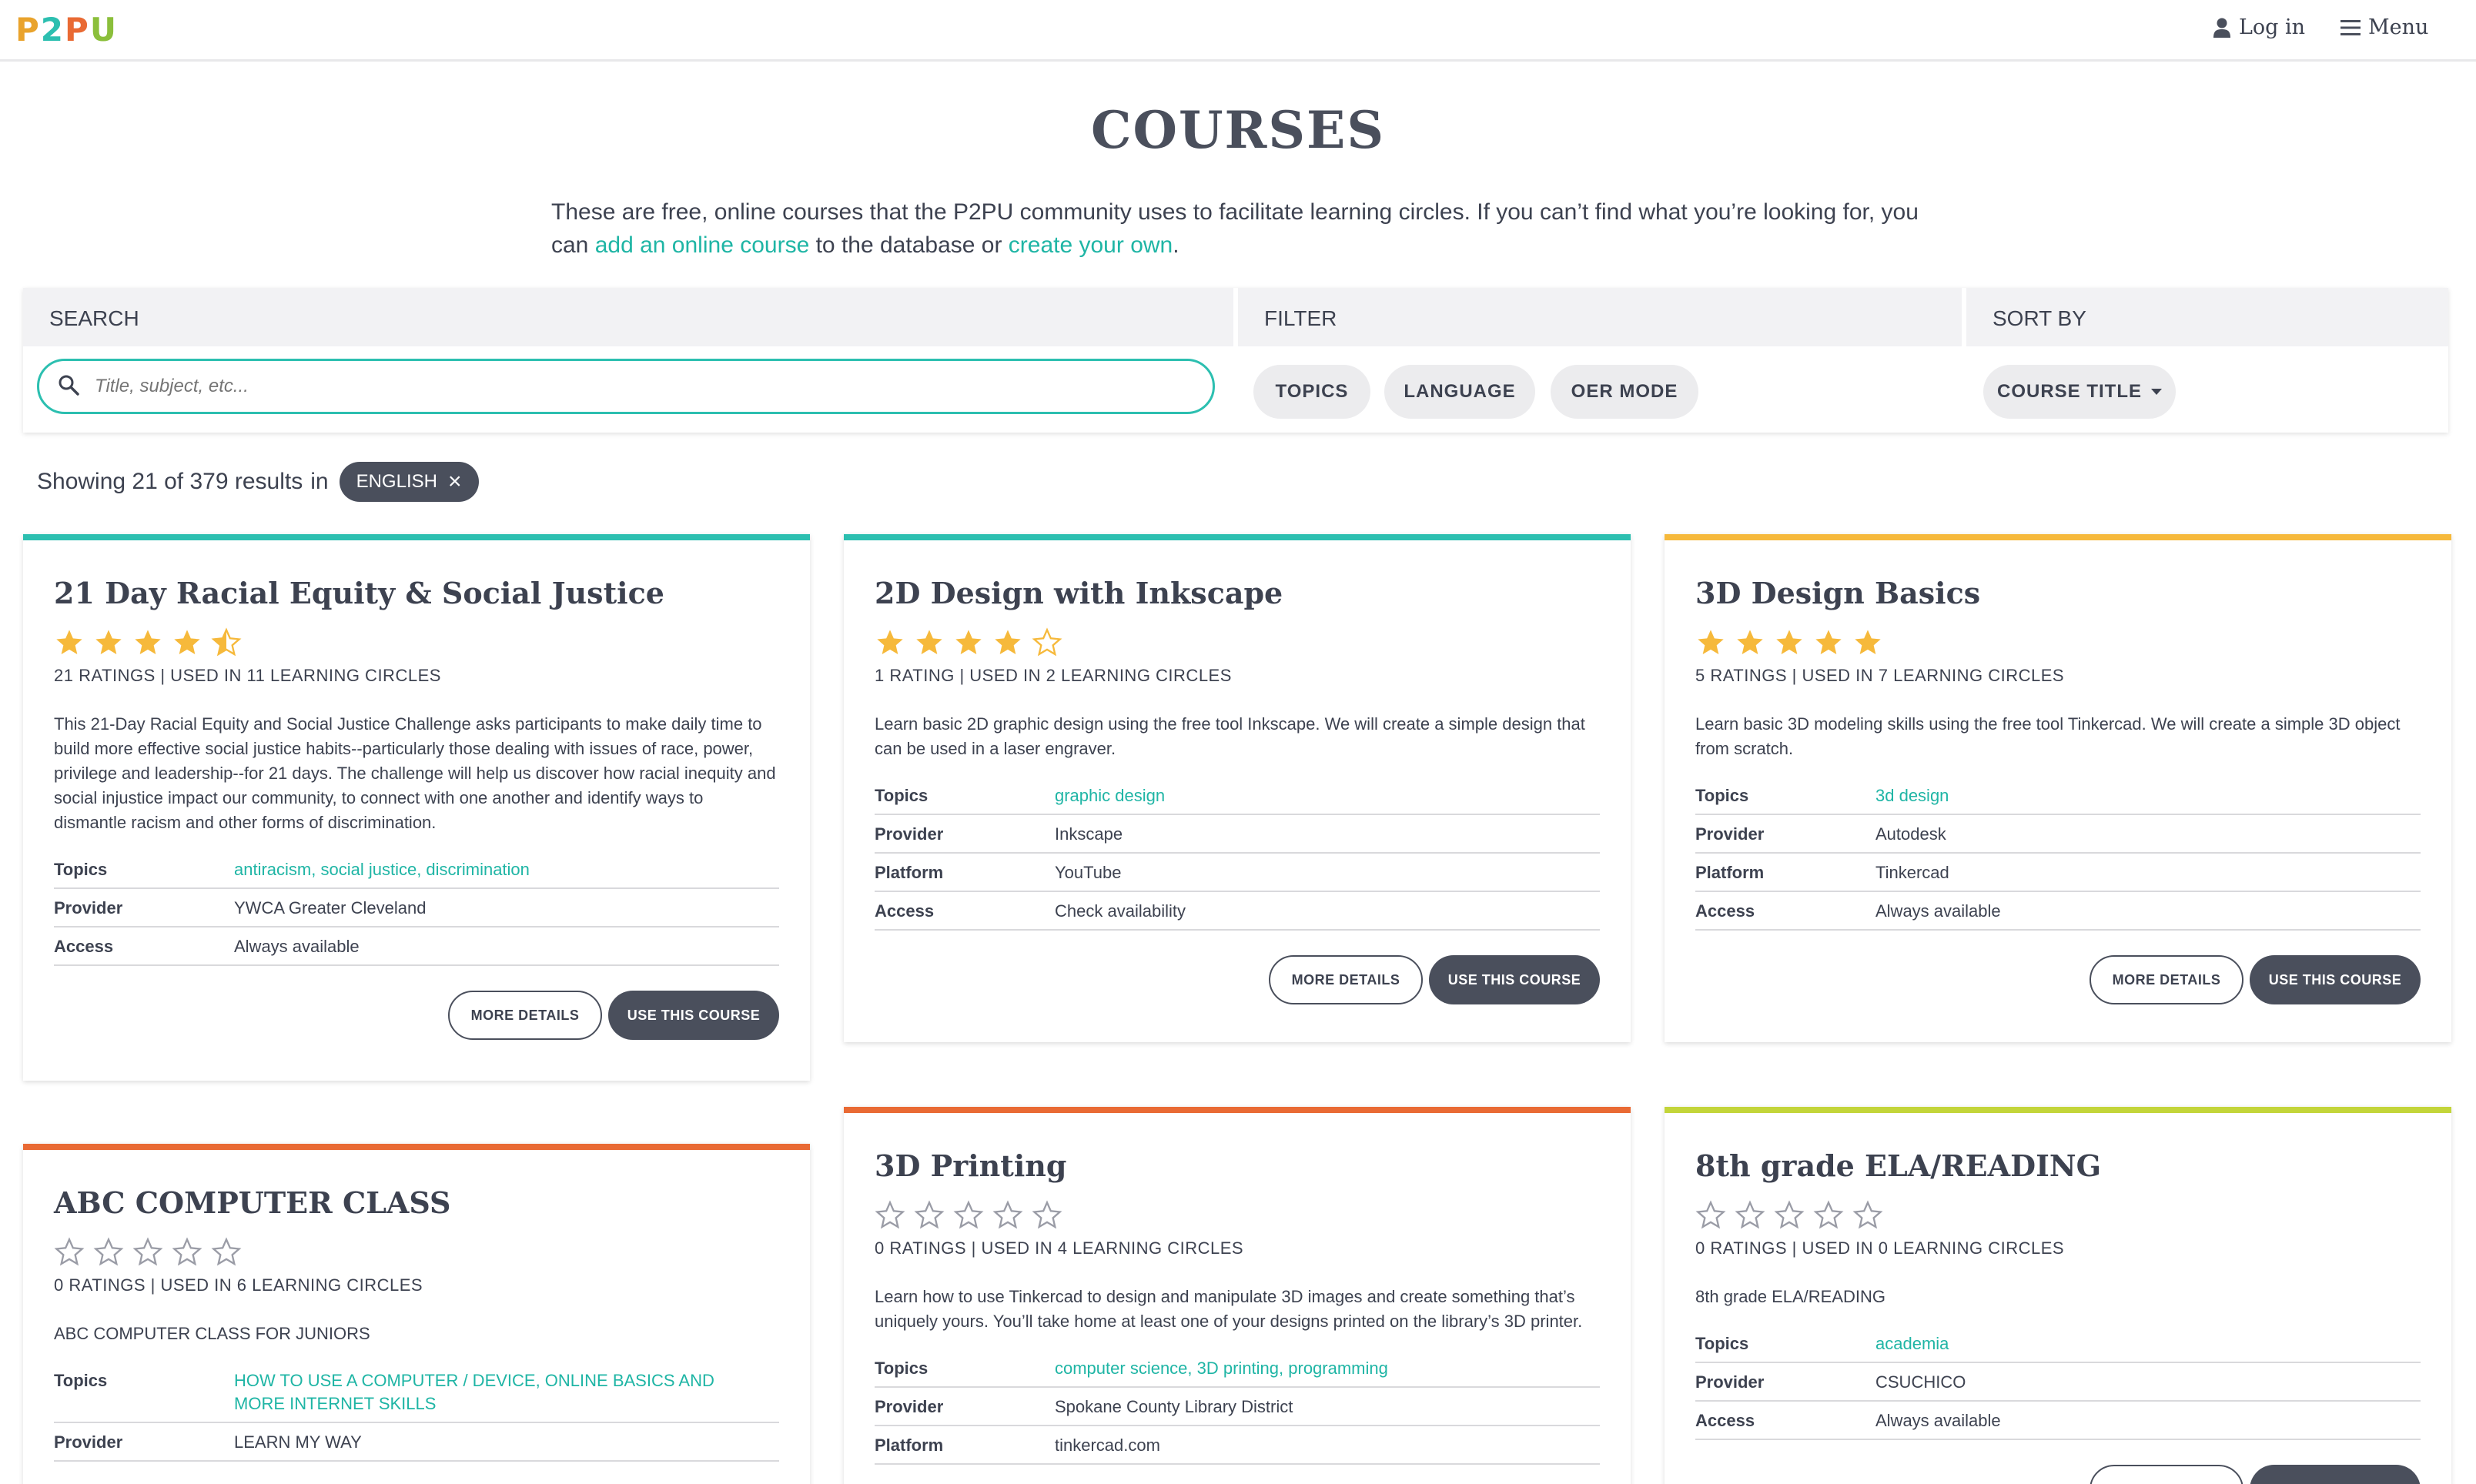  What do you see at coordinates (298, 1442) in the screenshot?
I see `provider-value: LEARN MY WAY` at bounding box center [298, 1442].